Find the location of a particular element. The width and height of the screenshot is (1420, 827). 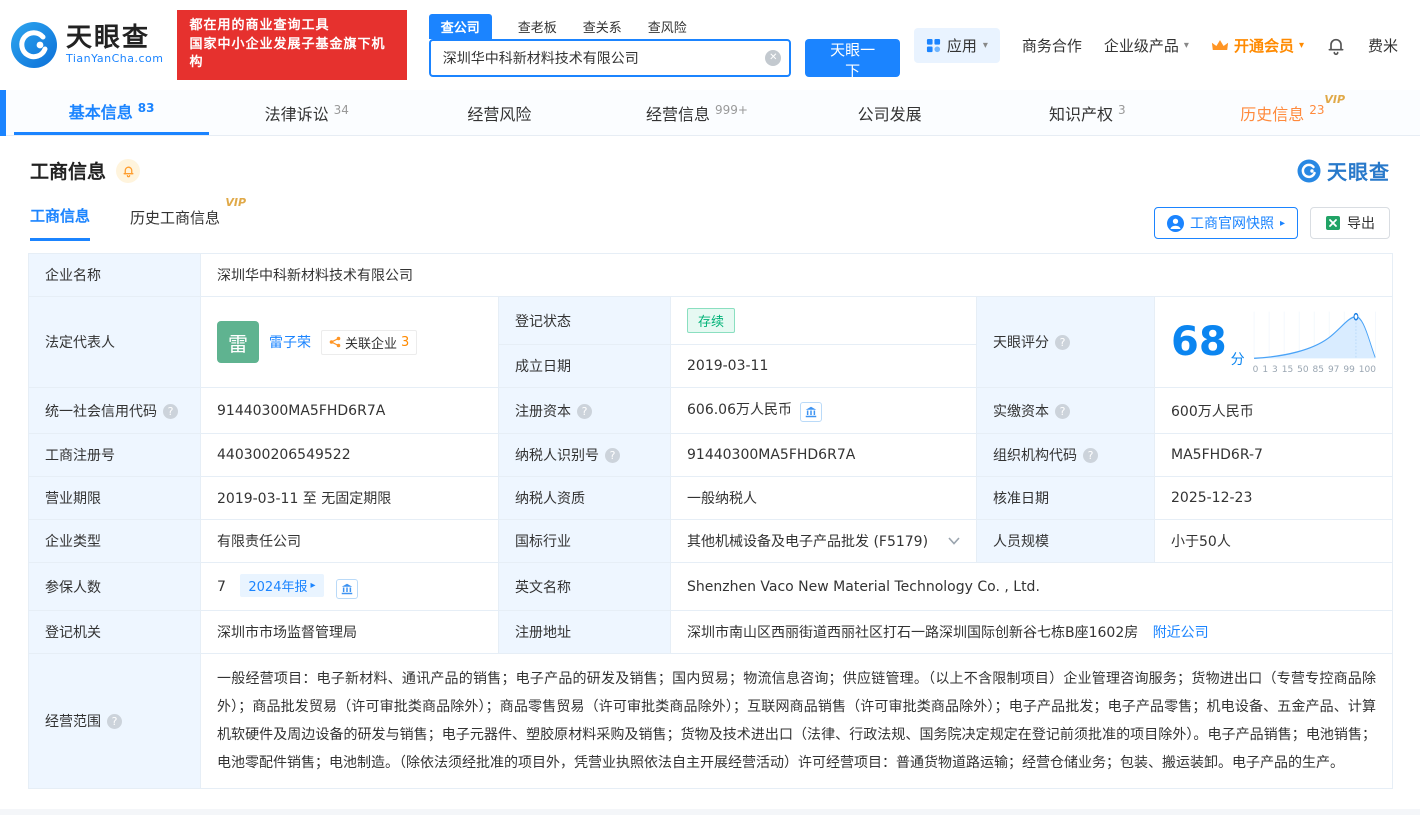

tianyancha-logo: 天眼查 TianYanCha.com is located at coordinates (86, 45).